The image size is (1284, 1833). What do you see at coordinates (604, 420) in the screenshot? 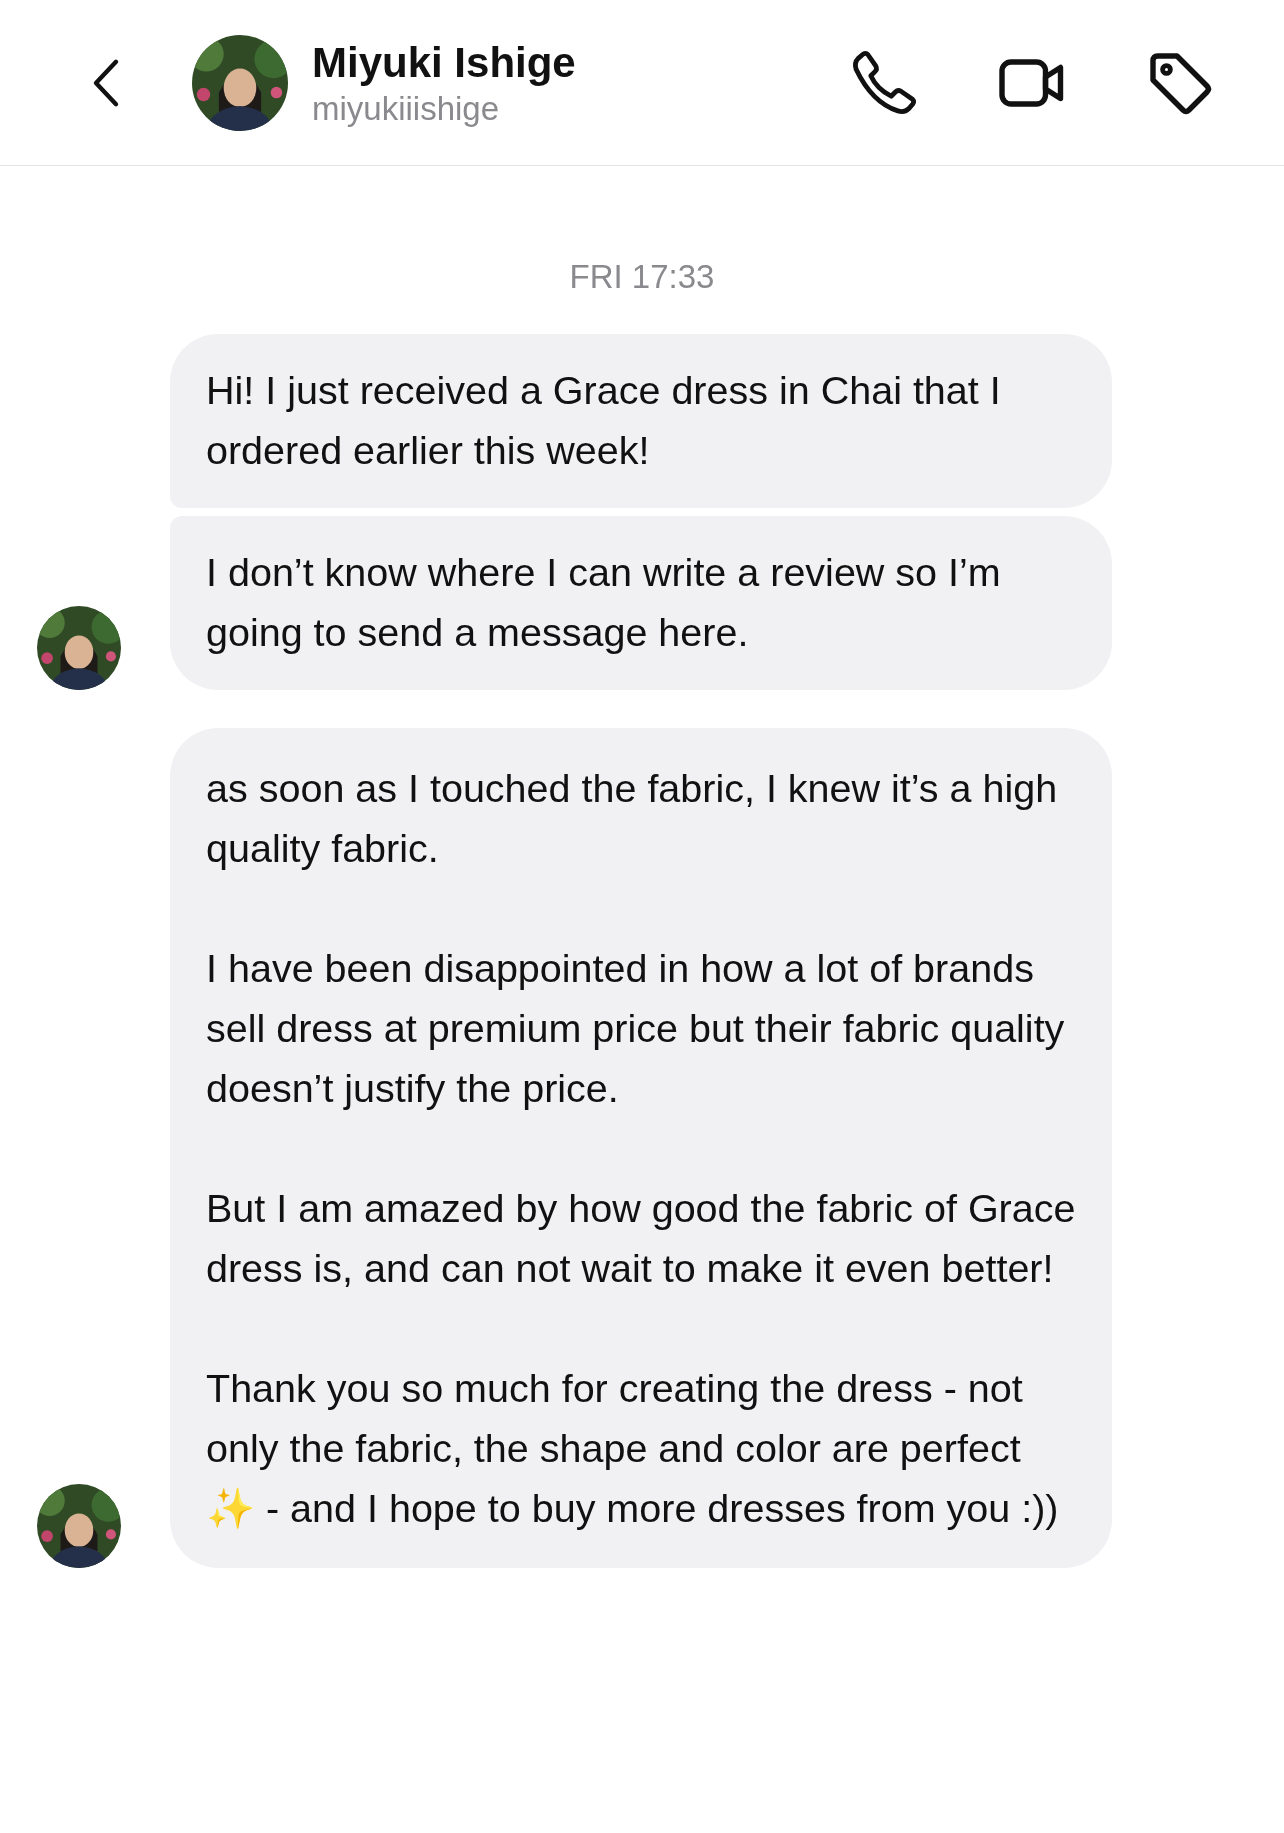
I see `message-text: Hi! I just received a Grace dress in Chai that I ordered earlier this week!` at bounding box center [604, 420].